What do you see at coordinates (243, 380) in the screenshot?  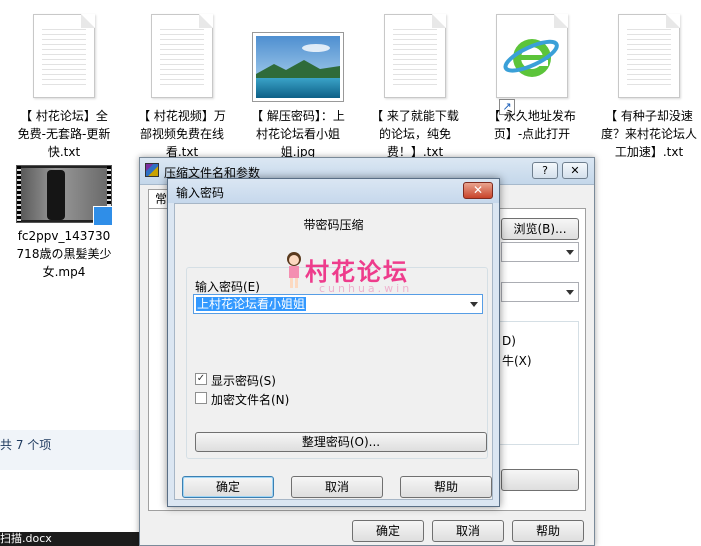 I see `show-password-label: 显示密码(S)` at bounding box center [243, 380].